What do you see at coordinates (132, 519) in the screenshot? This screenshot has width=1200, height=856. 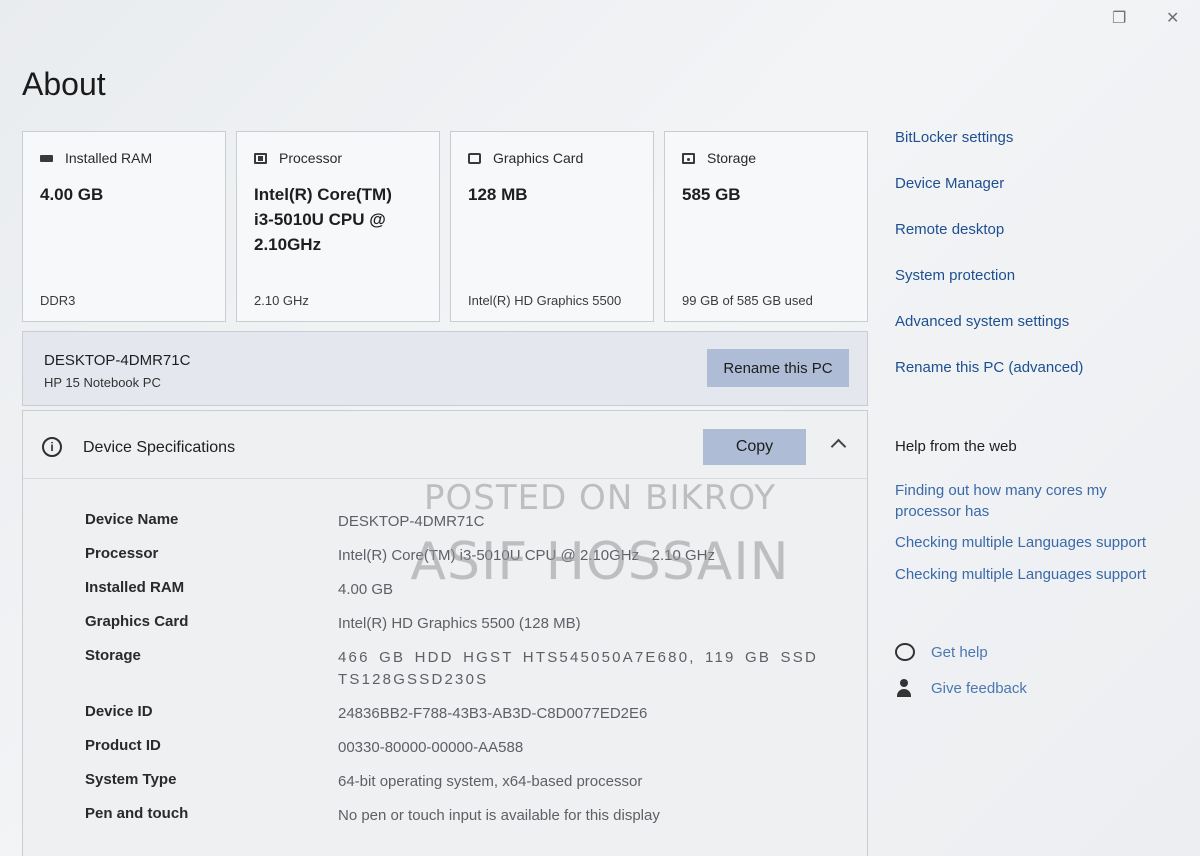 I see `spec-label: Device Name` at bounding box center [132, 519].